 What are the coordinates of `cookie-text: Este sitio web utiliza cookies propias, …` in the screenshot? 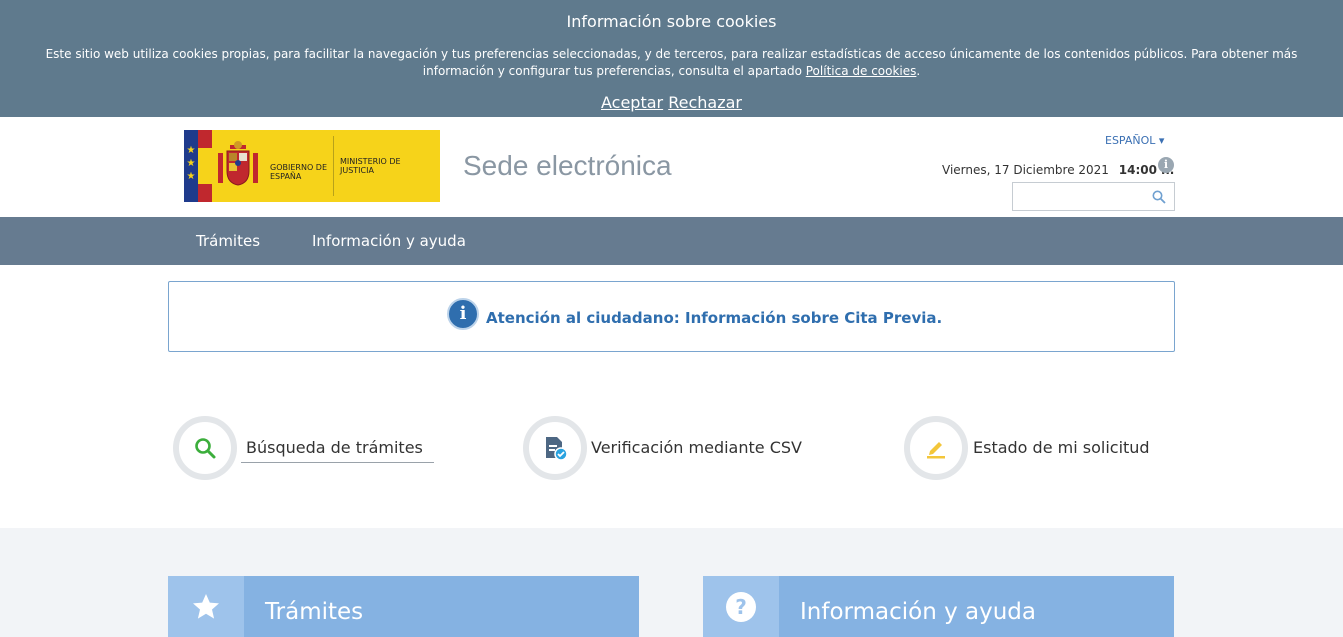 It's located at (671, 63).